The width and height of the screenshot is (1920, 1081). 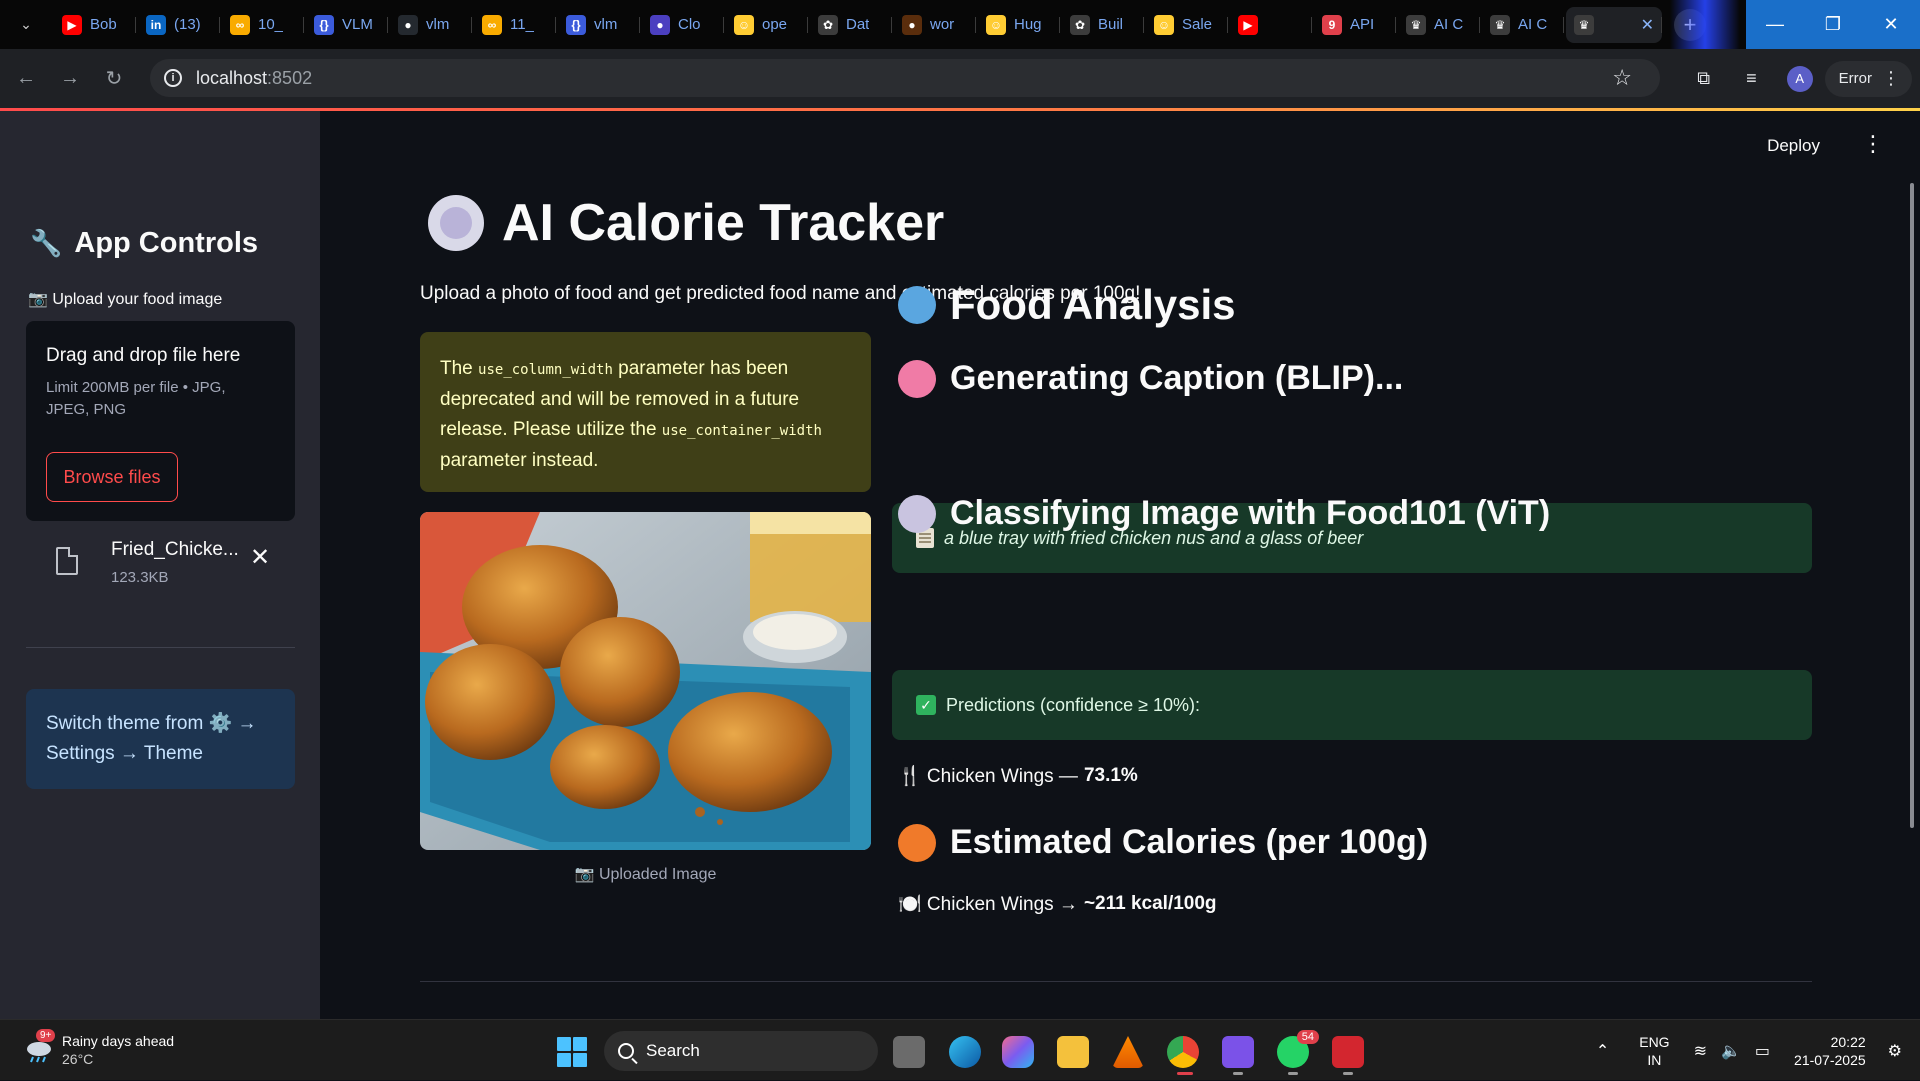 I want to click on vlc-icon, so click(x=1128, y=1052).